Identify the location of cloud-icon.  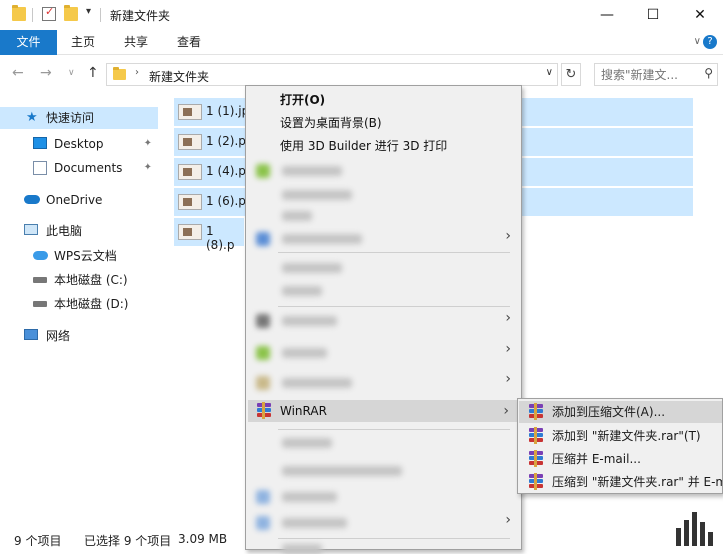
(32, 199).